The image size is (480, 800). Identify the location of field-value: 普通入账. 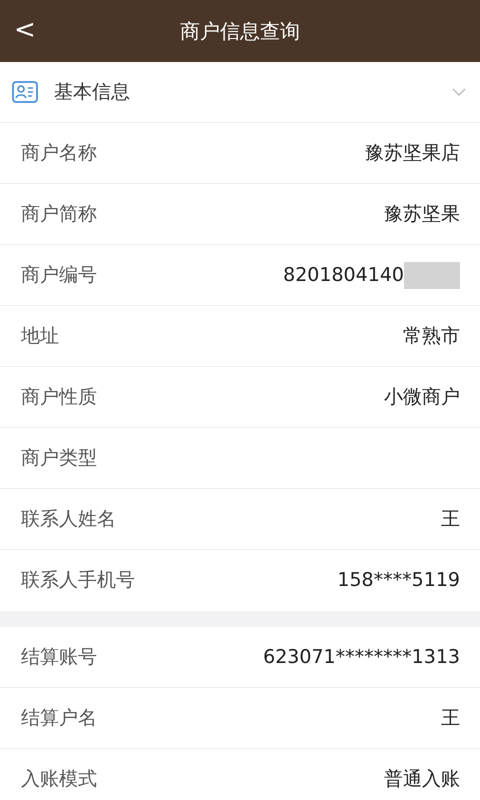
(422, 779).